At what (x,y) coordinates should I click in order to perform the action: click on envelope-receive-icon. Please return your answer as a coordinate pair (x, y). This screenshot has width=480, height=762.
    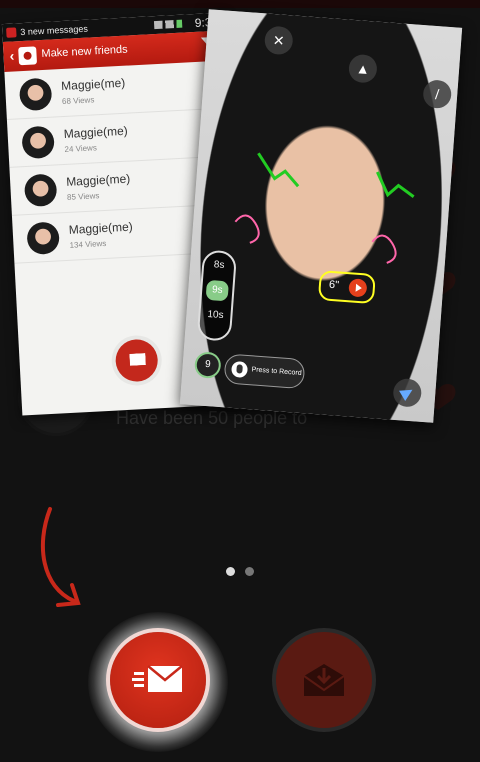
    Looking at the image, I should click on (324, 680).